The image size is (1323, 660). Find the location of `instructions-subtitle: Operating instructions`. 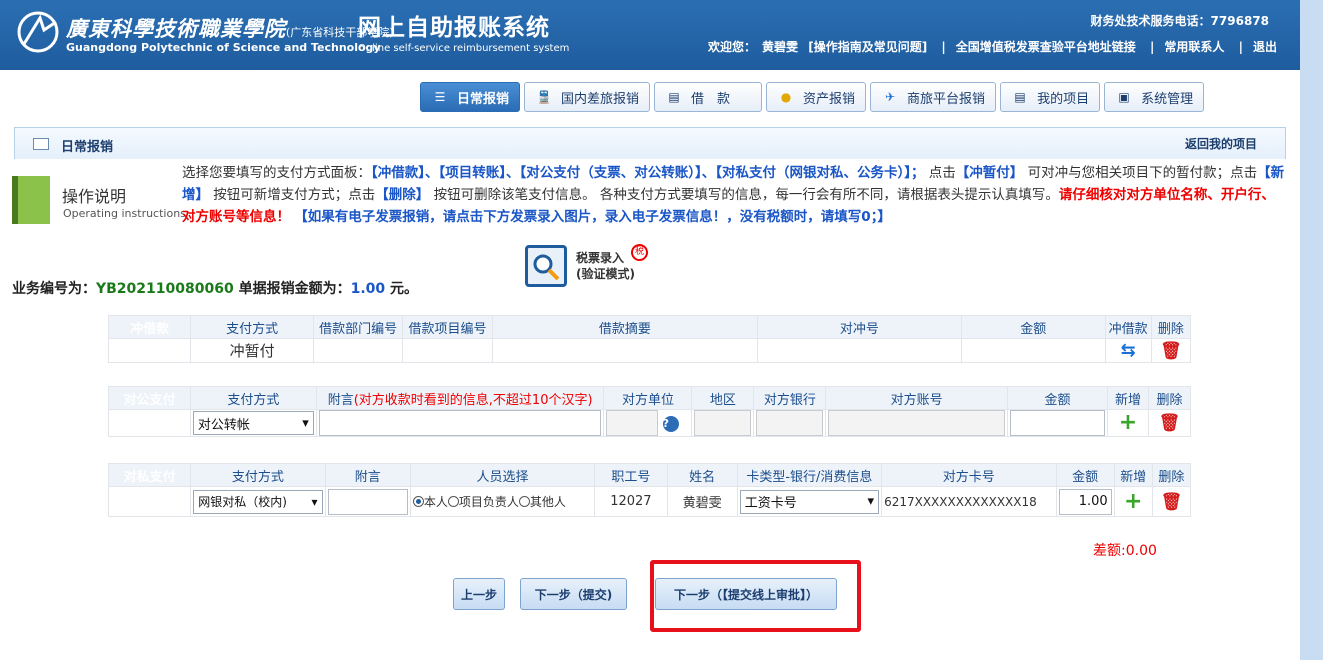

instructions-subtitle: Operating instructions is located at coordinates (124, 213).